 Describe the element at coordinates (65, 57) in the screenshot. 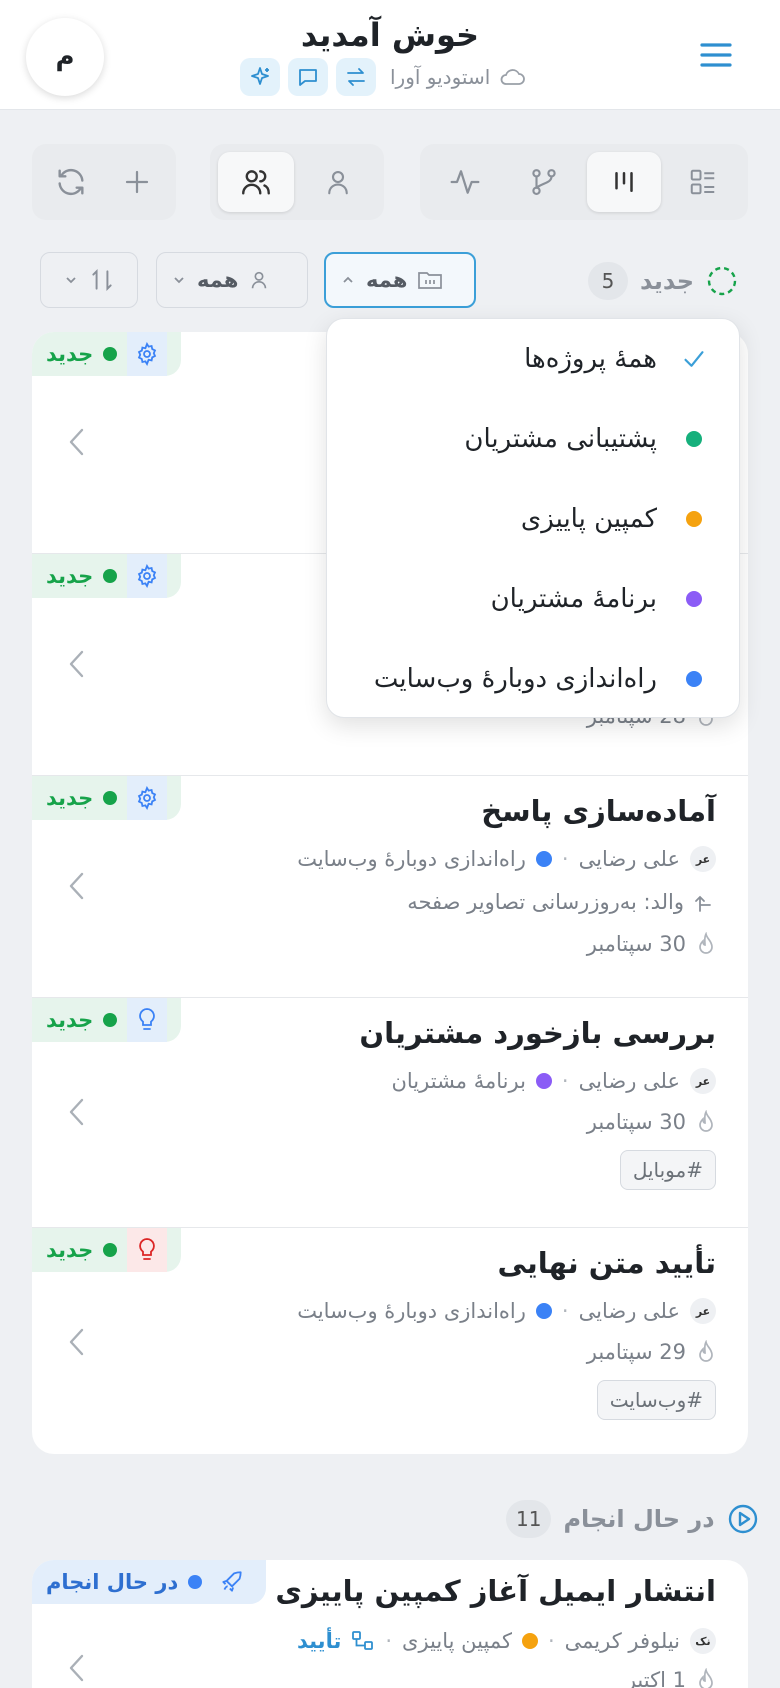

I see `user-avatar: م` at that location.